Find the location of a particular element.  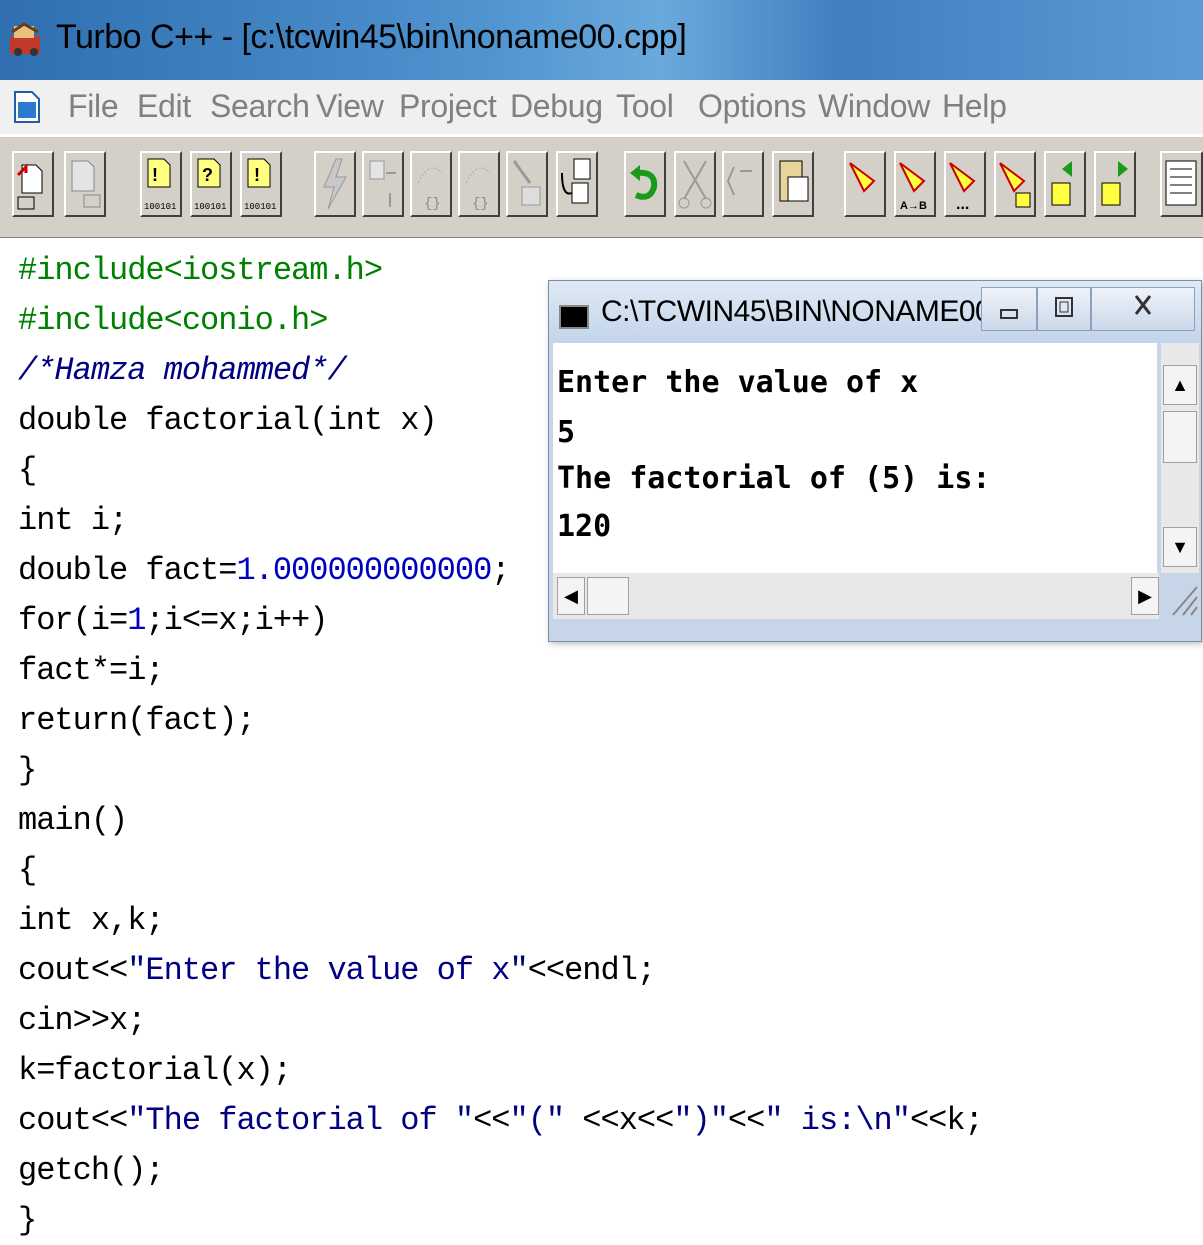

copy-button is located at coordinates (743, 184).